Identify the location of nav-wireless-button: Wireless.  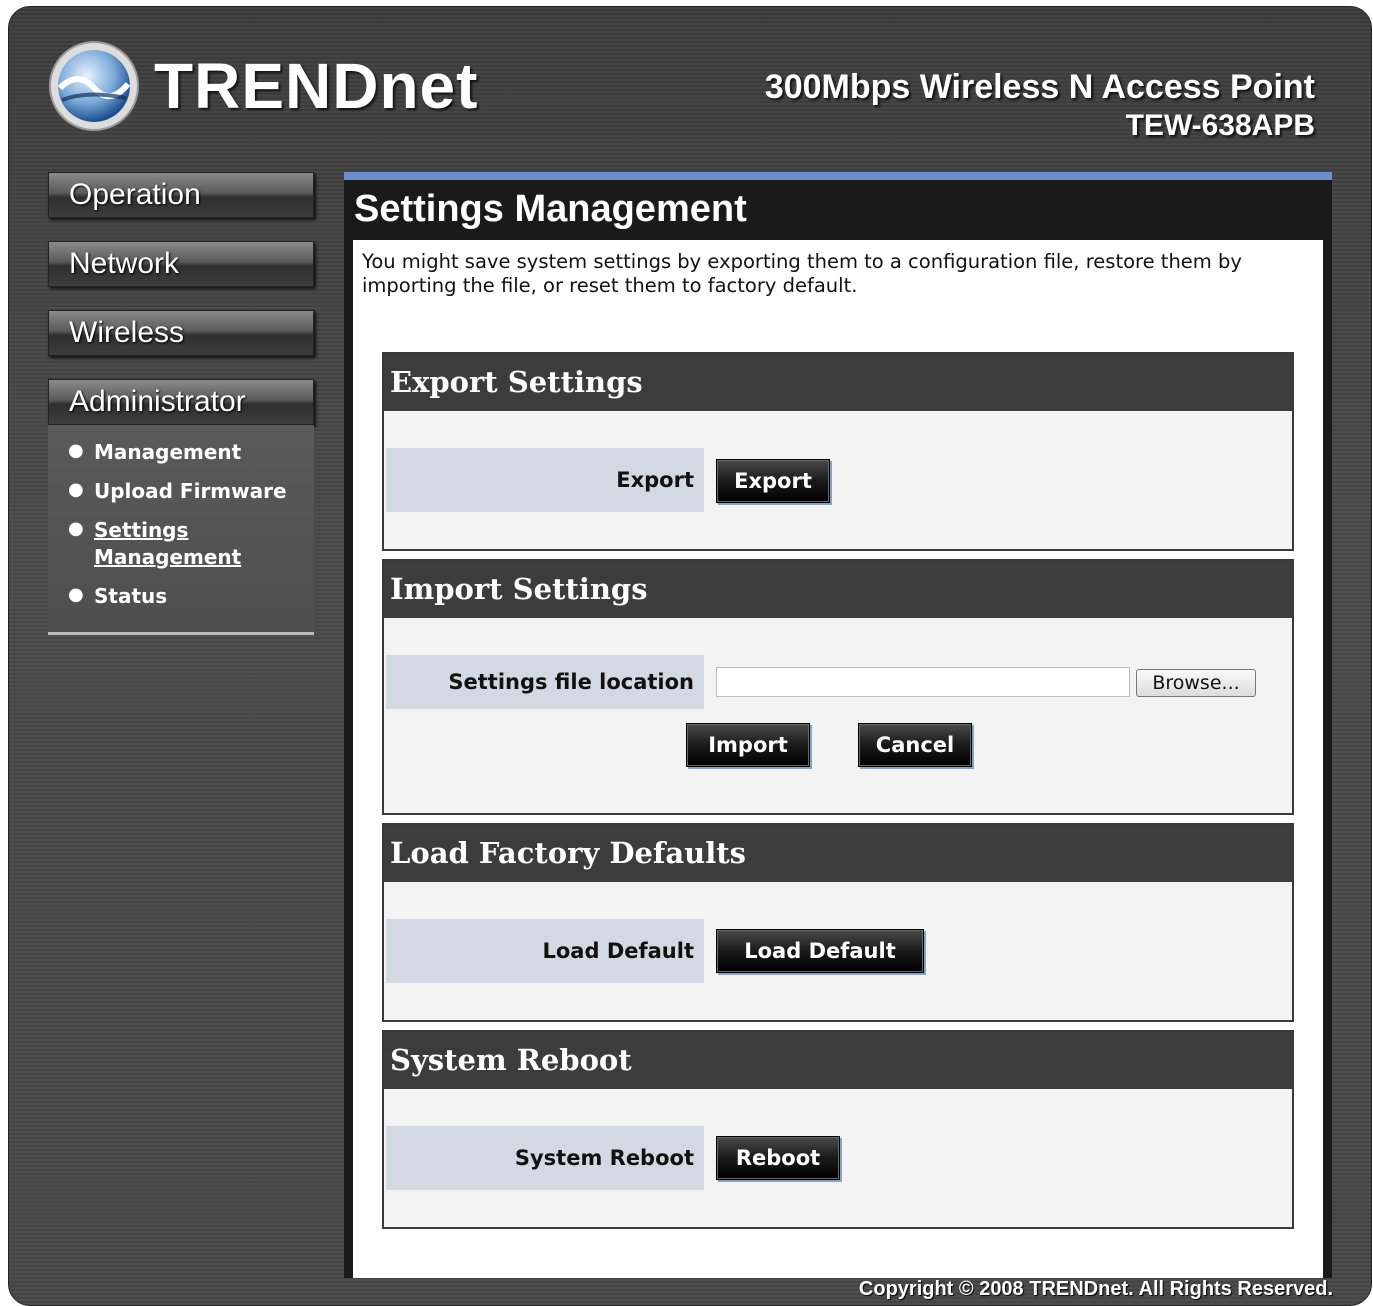
(181, 333).